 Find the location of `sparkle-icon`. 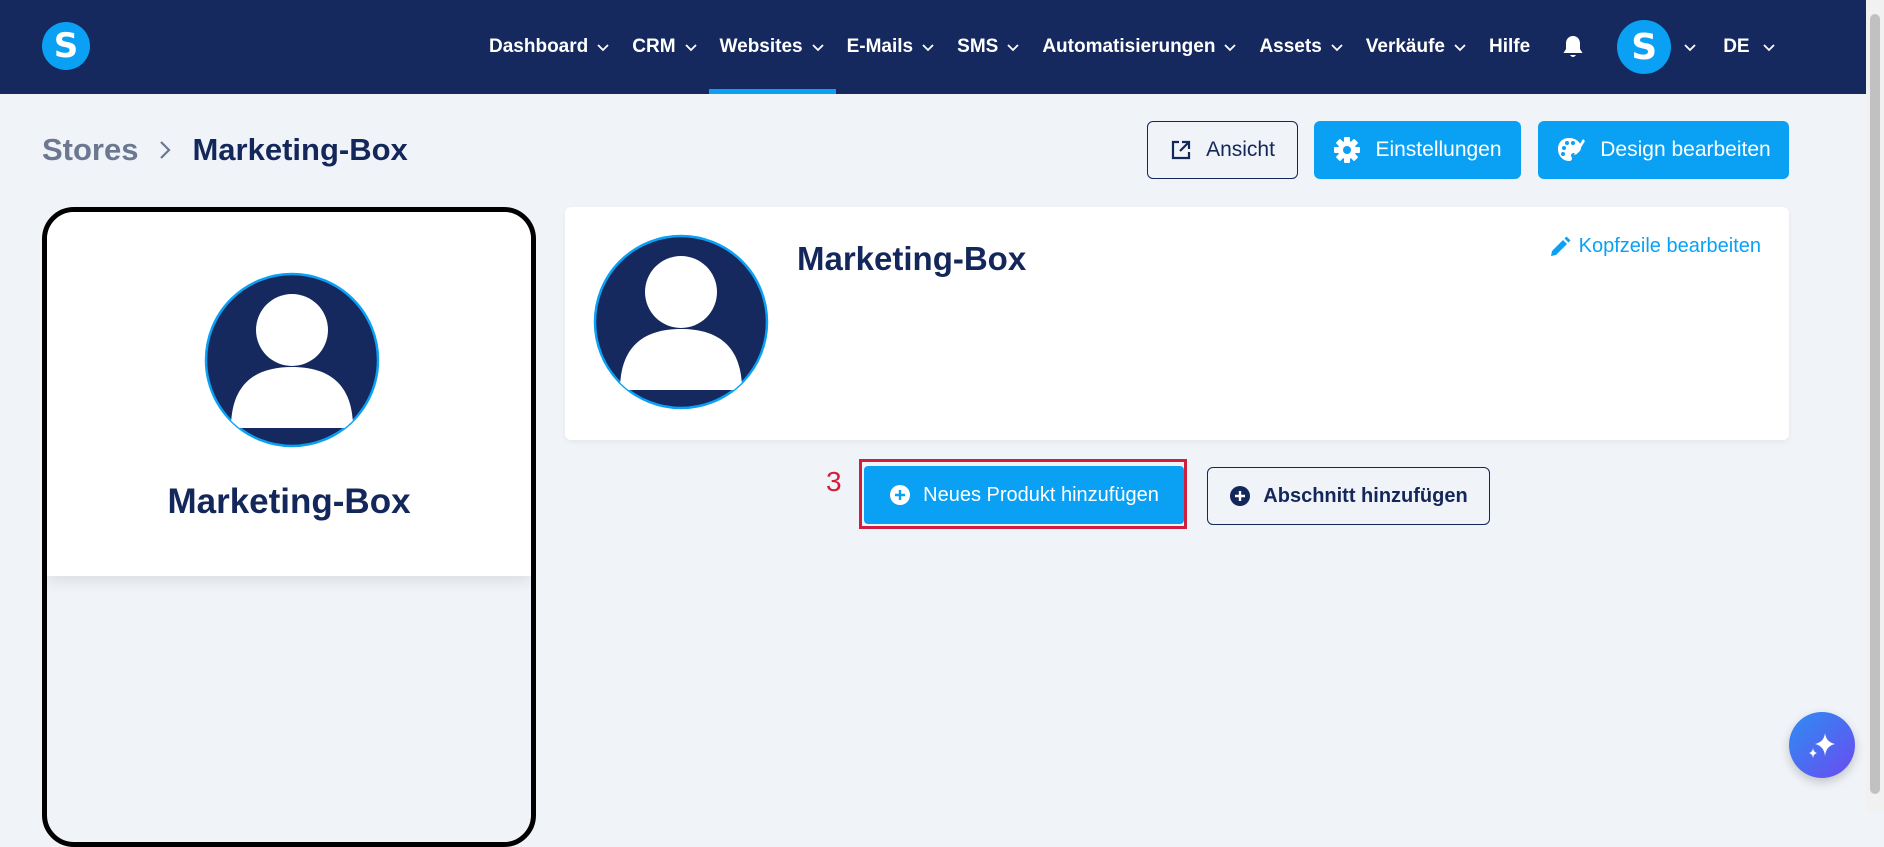

sparkle-icon is located at coordinates (1822, 745).